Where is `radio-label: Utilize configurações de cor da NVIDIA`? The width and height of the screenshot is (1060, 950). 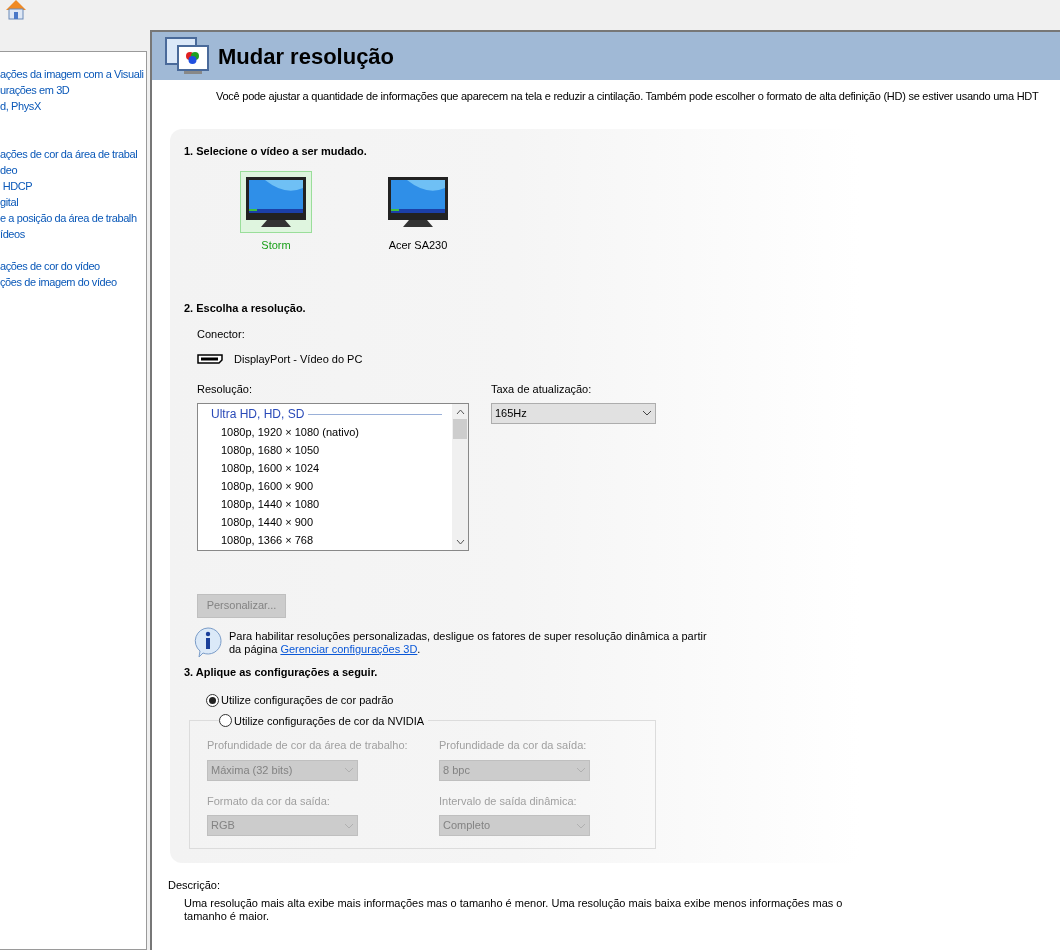
radio-label: Utilize configurações de cor da NVIDIA is located at coordinates (331, 720).